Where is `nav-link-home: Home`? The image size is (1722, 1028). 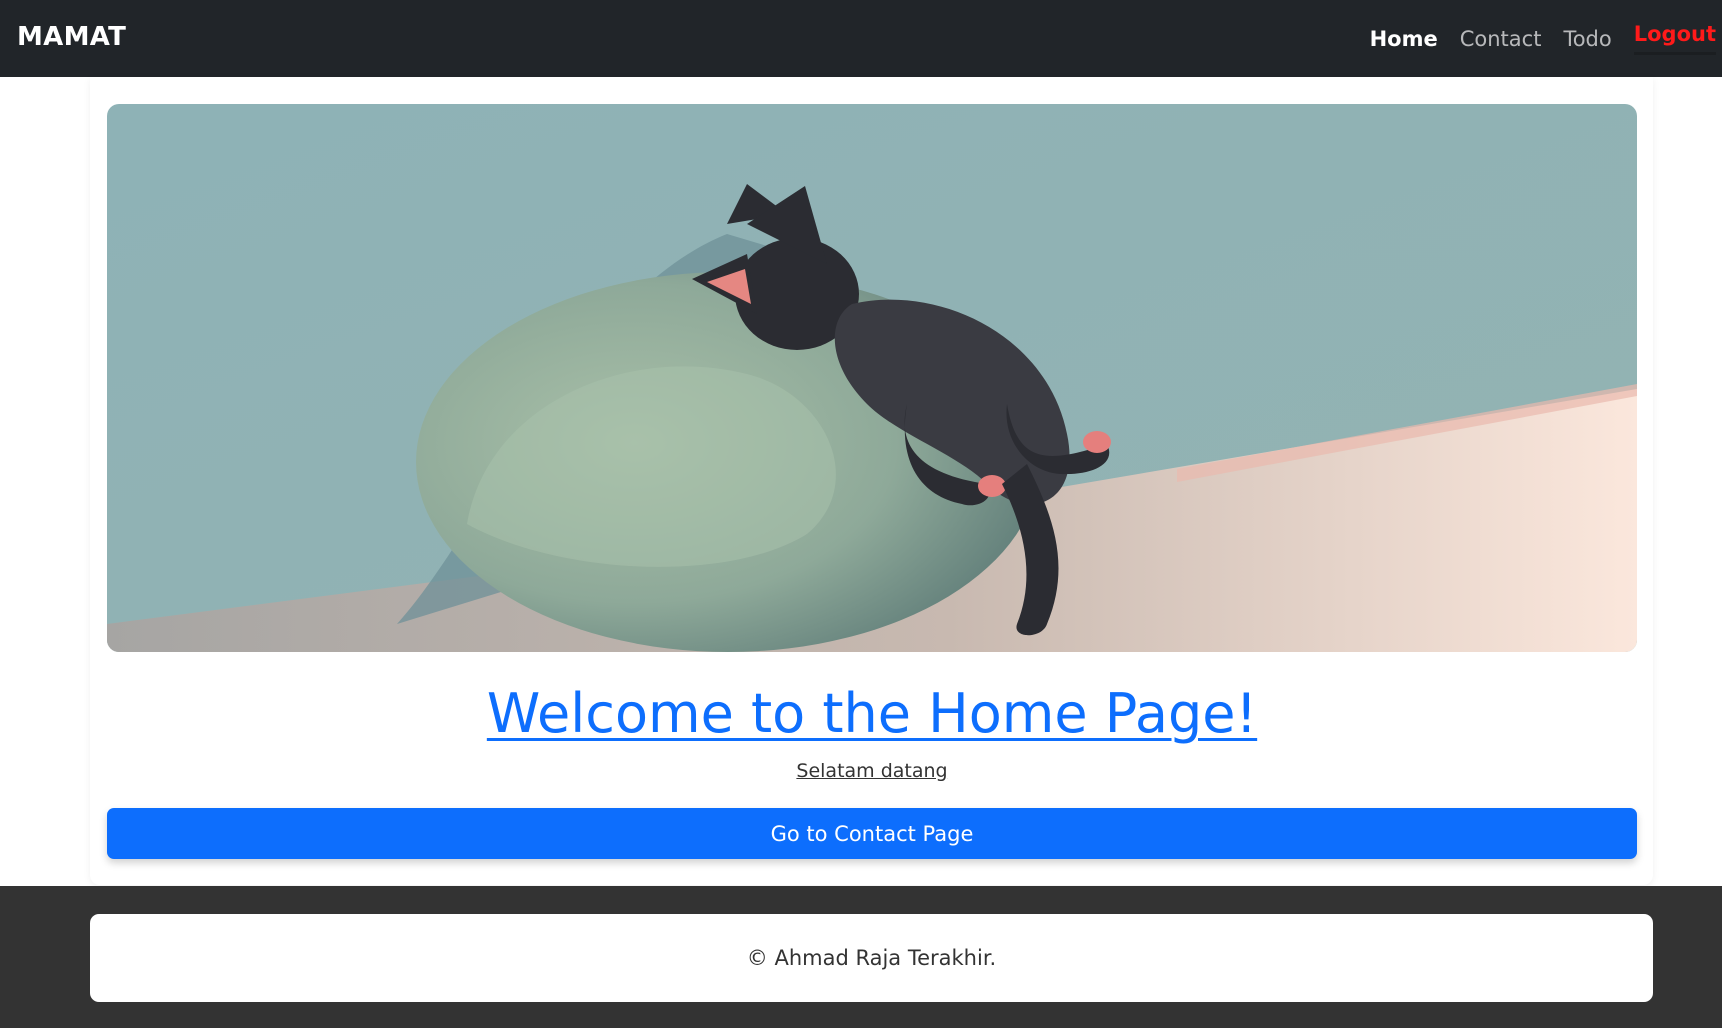 nav-link-home: Home is located at coordinates (1404, 39).